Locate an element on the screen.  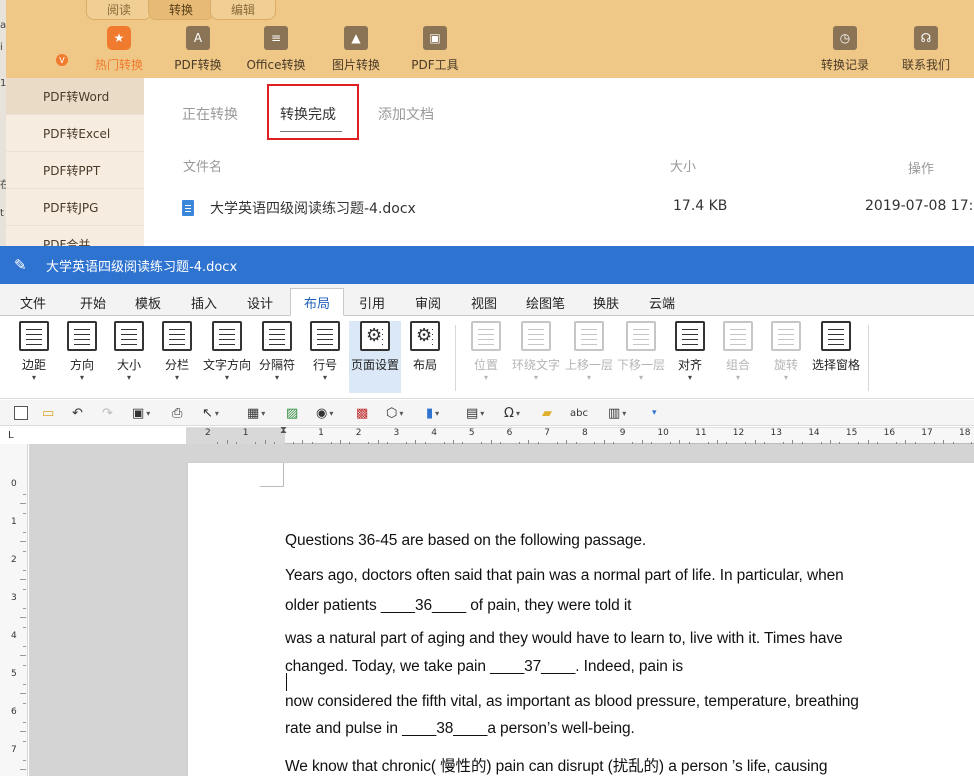
menu-insert: 插入 is located at coordinates (204, 302).